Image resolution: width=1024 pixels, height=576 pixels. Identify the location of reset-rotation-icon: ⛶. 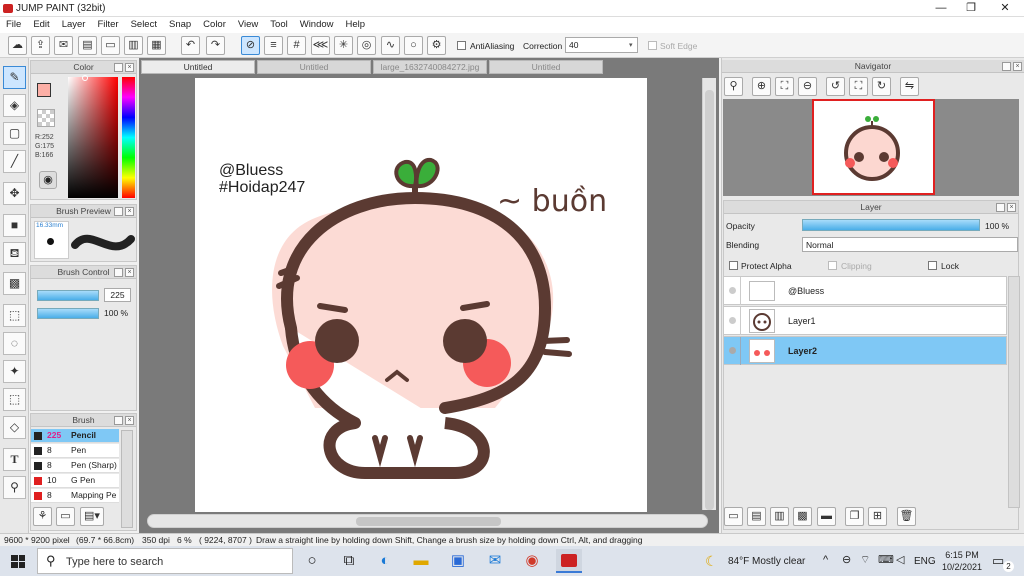
(858, 86).